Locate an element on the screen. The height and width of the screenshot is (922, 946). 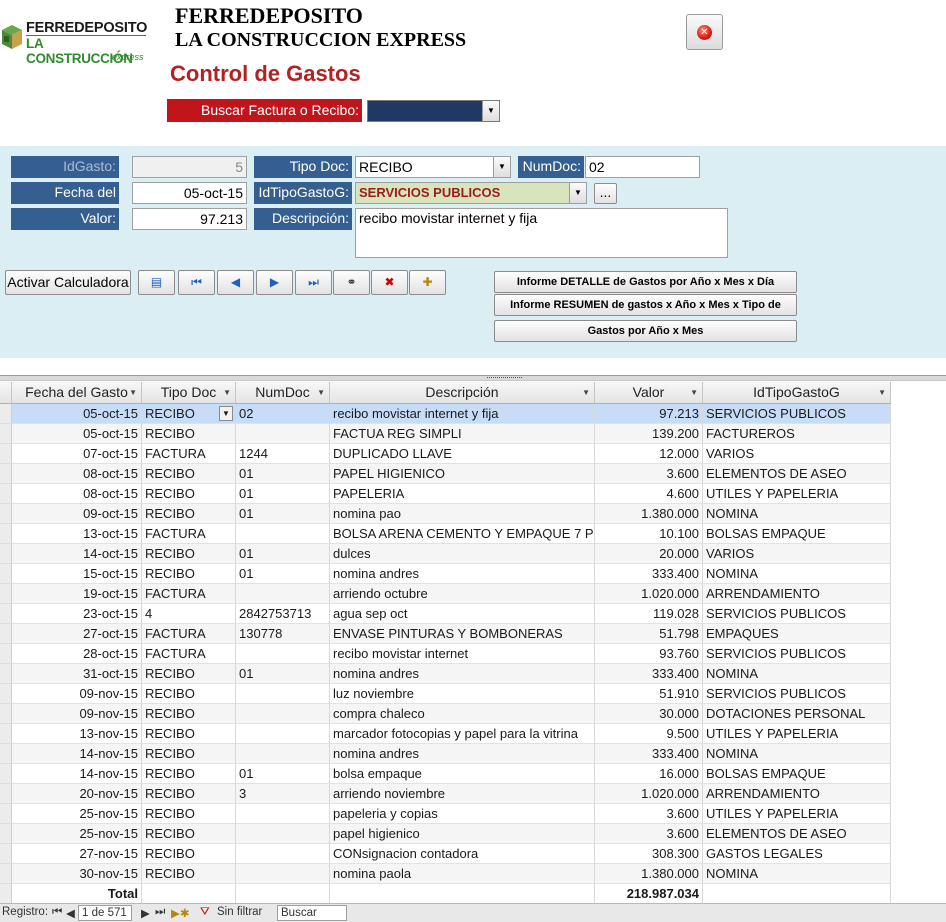
cell-descripcion: bolsa empaque is located at coordinates (462, 774).